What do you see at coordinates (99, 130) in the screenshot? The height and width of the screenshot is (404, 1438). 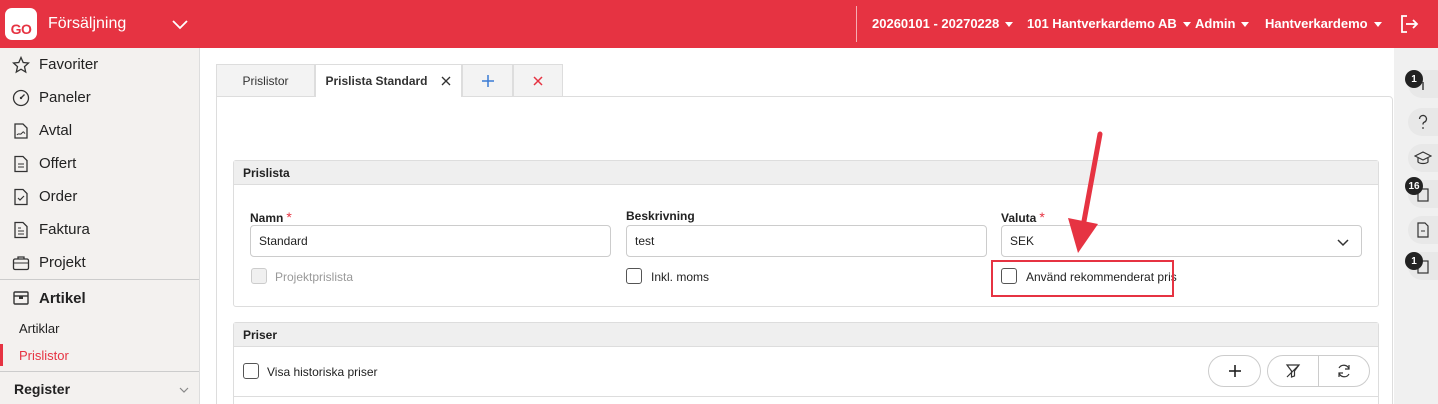 I see `sidebar-item-avtal: Avtal` at bounding box center [99, 130].